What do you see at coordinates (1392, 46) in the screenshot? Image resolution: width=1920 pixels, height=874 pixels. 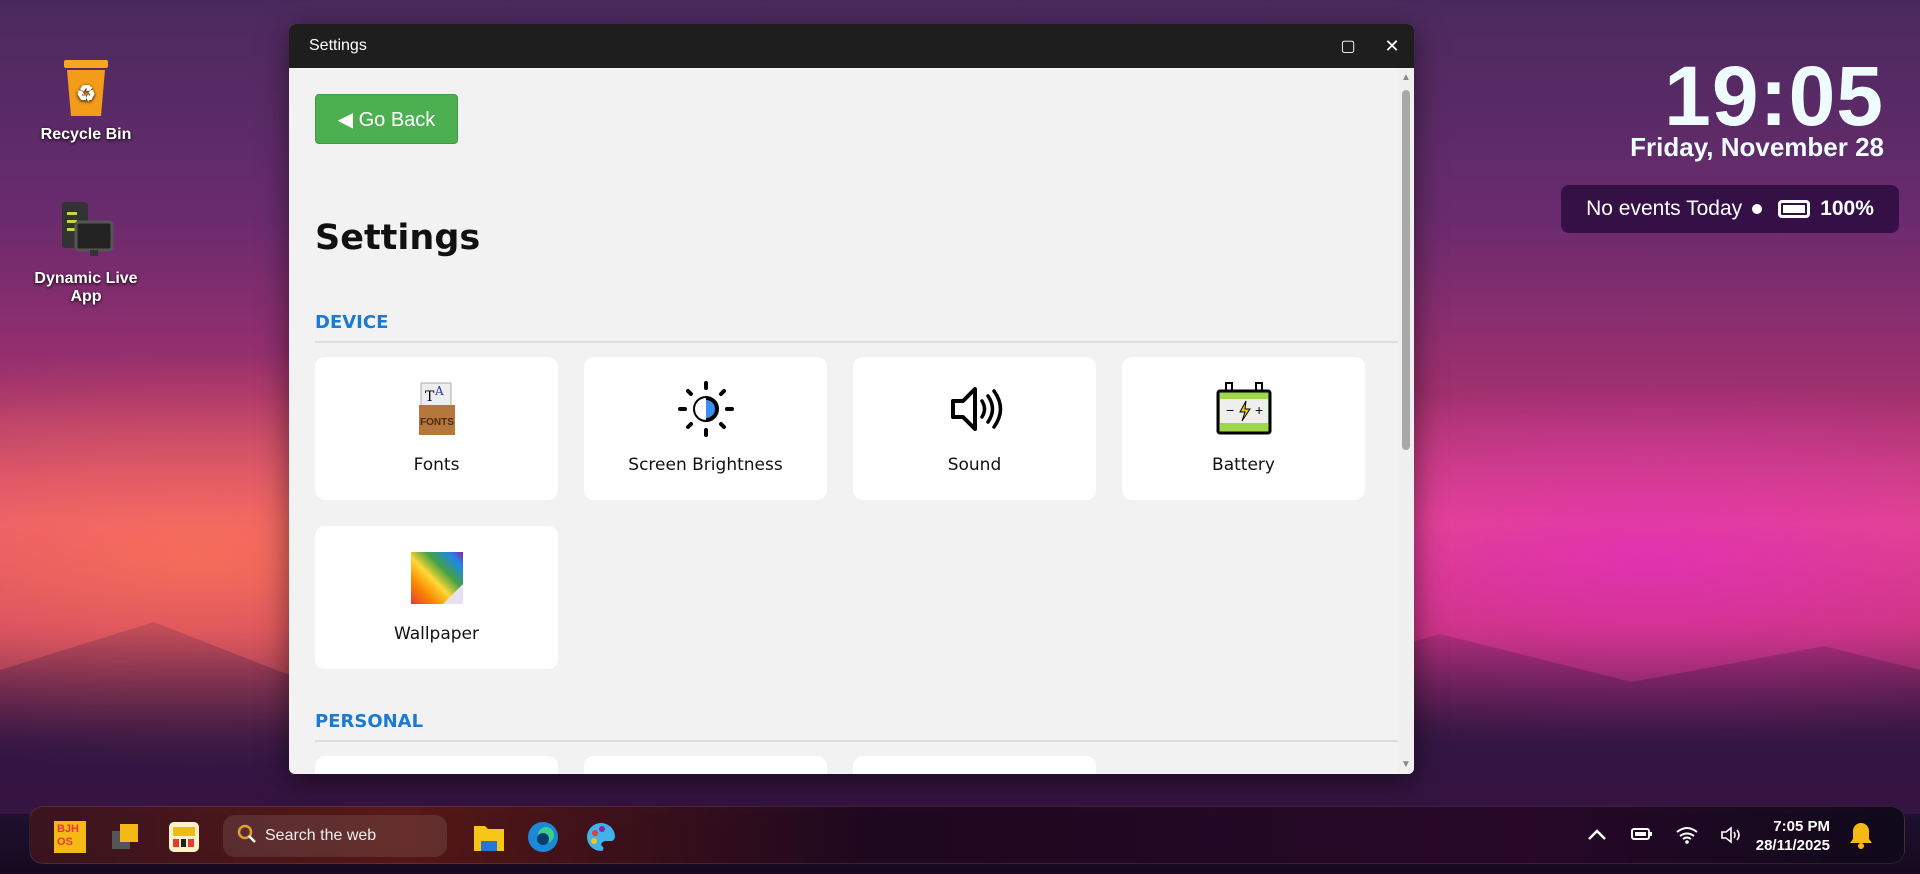 I see `close-button: ✕` at bounding box center [1392, 46].